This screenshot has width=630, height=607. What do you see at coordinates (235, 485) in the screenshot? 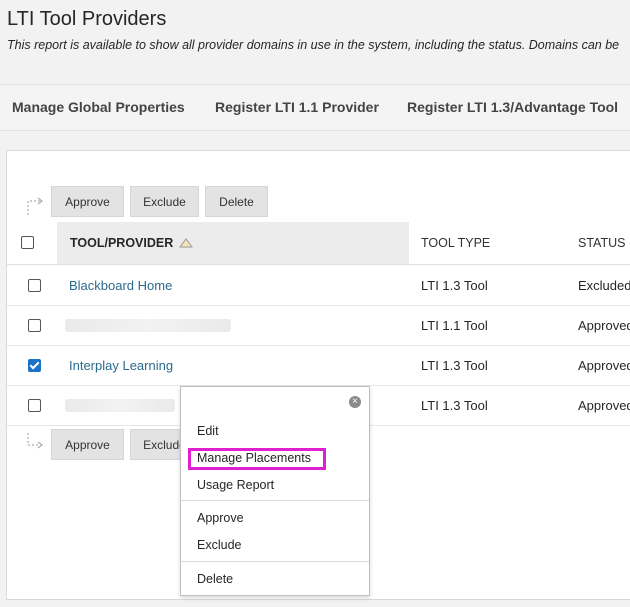
I see `menu-item-usage-report: Usage Report` at bounding box center [235, 485].